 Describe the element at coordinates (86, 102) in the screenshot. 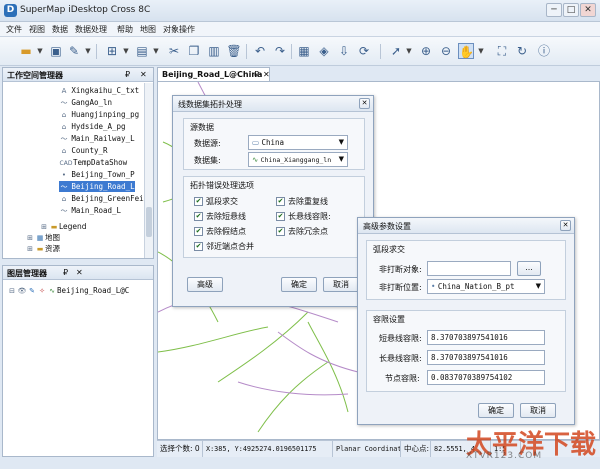

I see `tree-item: 〜 GangAo_ln` at that location.